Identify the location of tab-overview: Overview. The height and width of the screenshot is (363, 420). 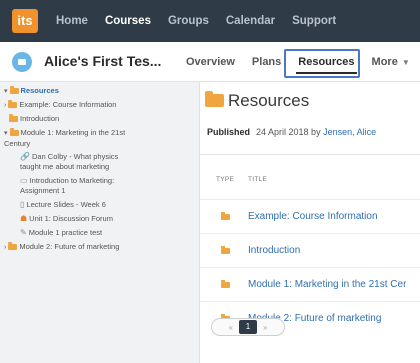
(210, 62).